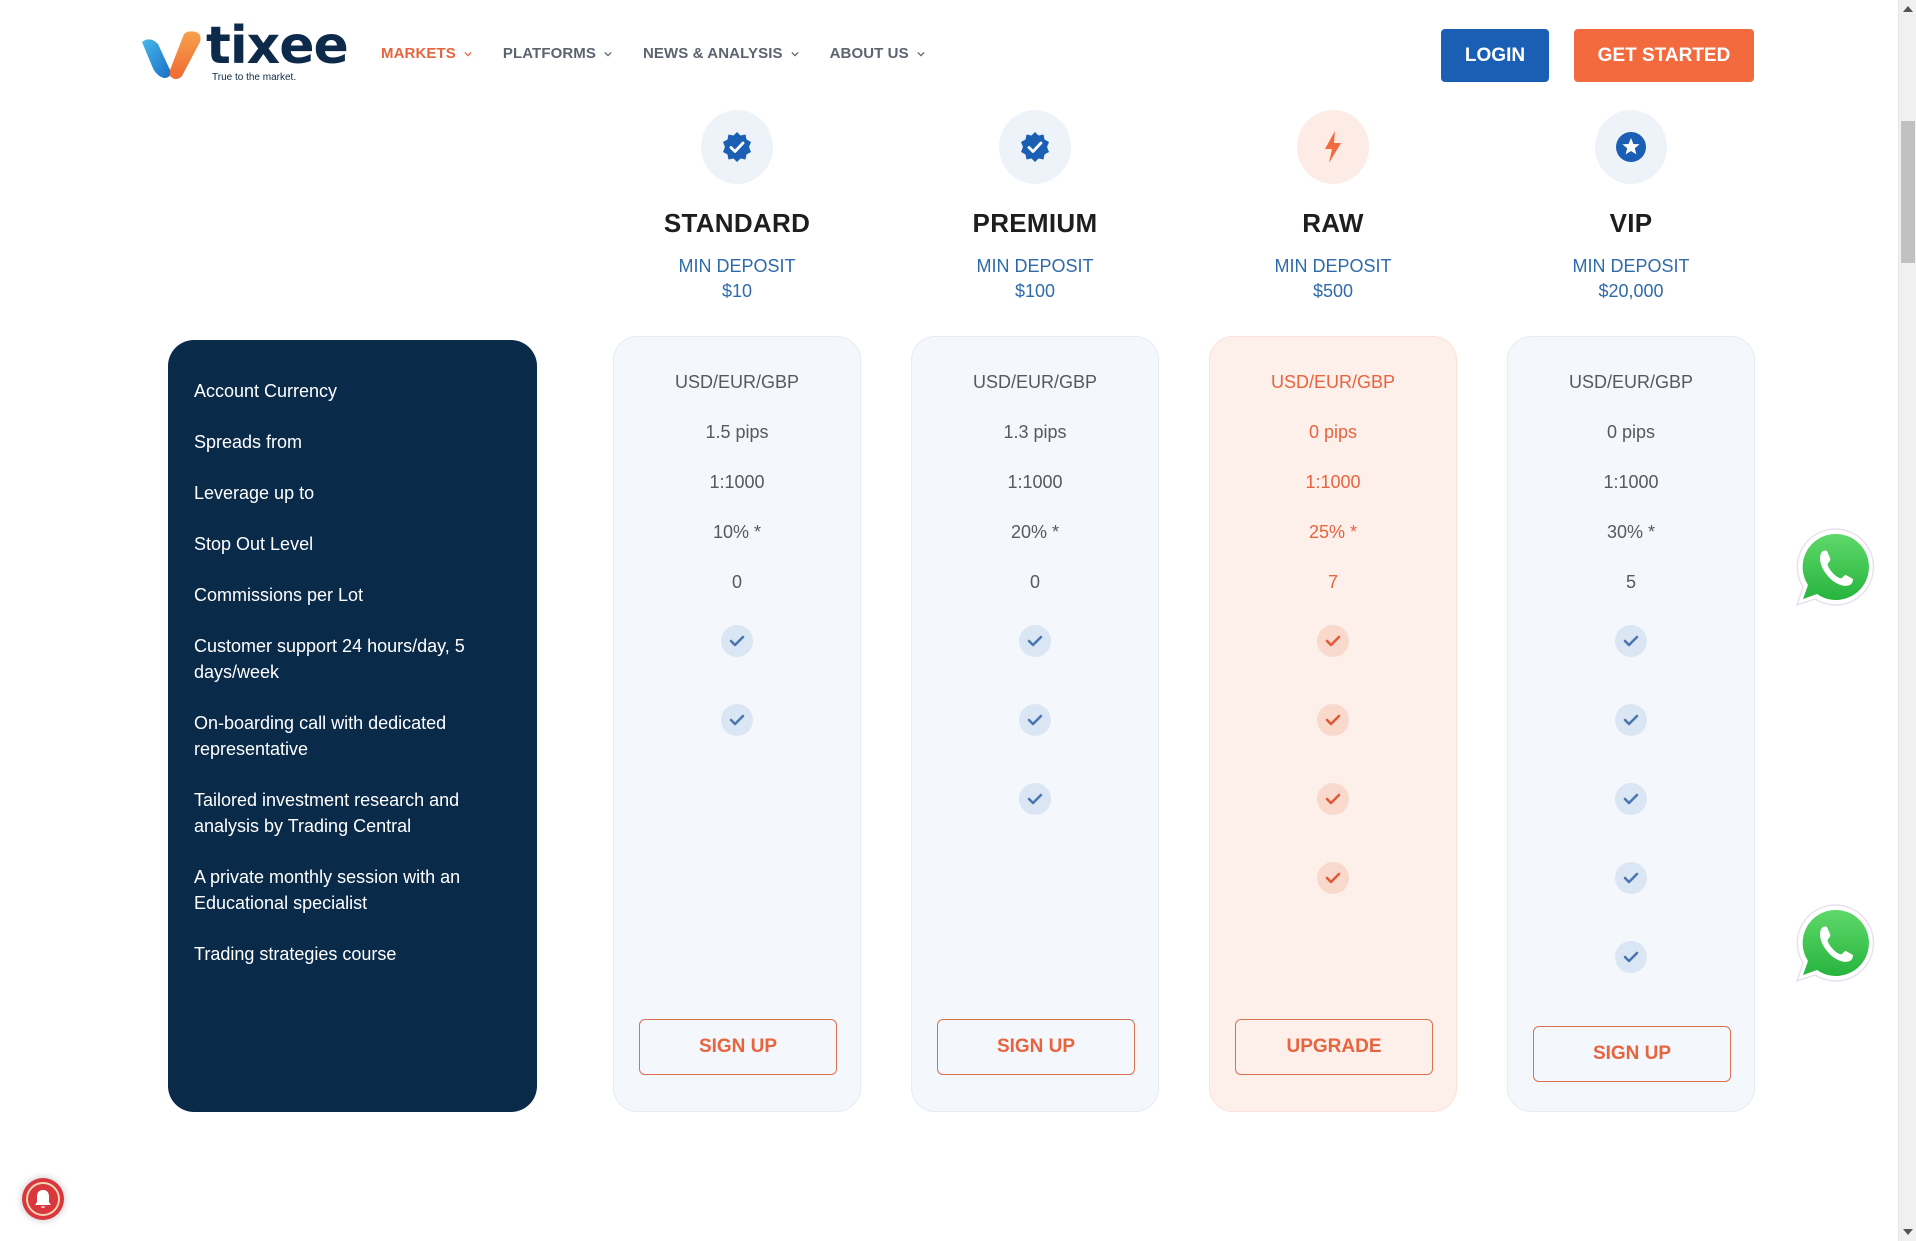 This screenshot has width=1916, height=1241. What do you see at coordinates (1907, 620) in the screenshot?
I see `page-scrollbar` at bounding box center [1907, 620].